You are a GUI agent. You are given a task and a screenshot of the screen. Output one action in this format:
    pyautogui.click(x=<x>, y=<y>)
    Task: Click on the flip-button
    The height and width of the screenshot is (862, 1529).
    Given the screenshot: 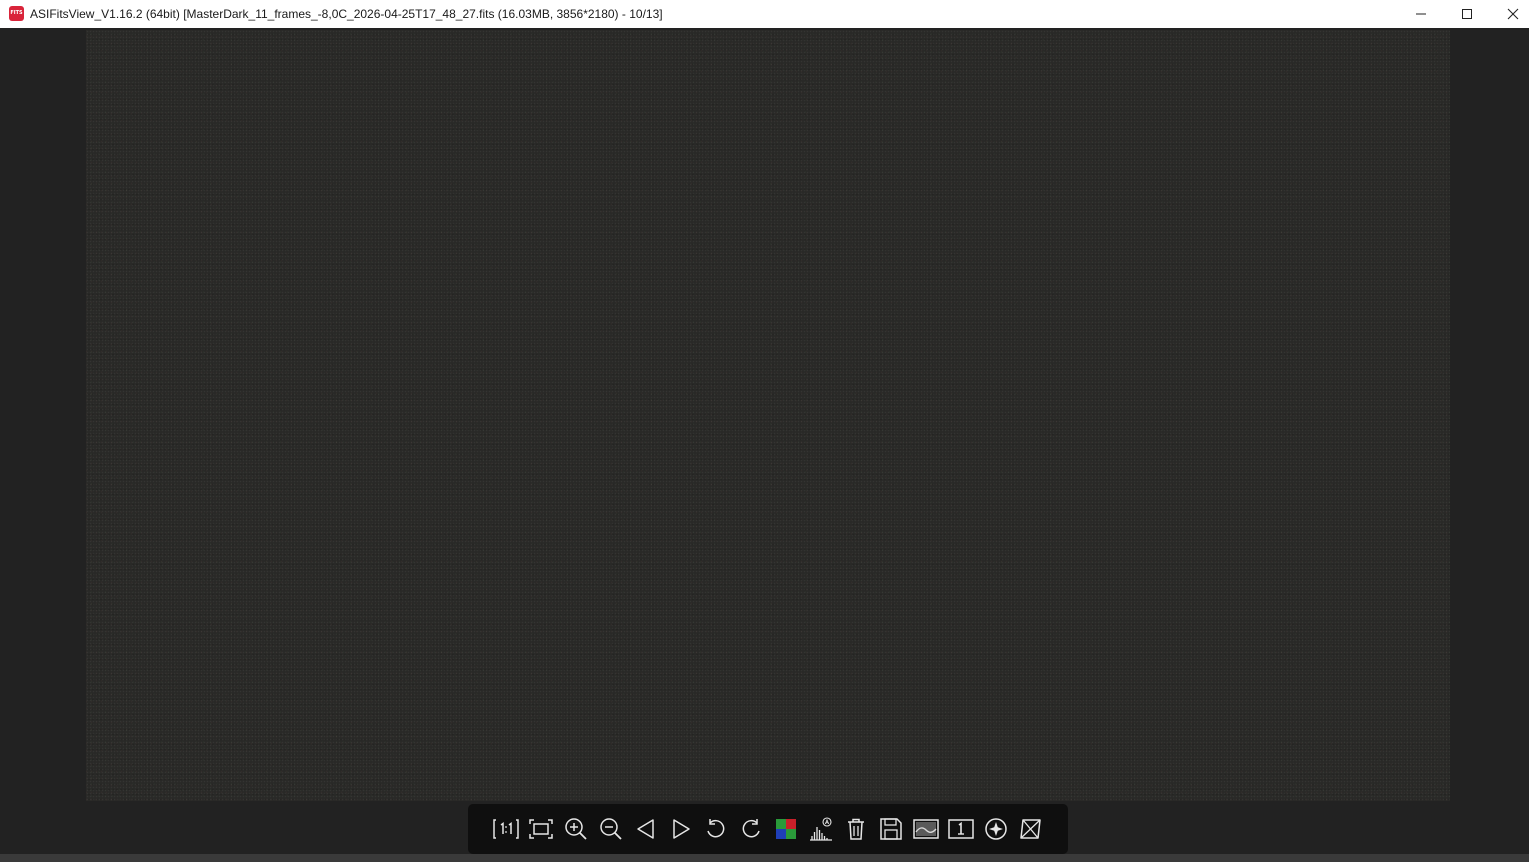 What is the action you would take?
    pyautogui.click(x=1030, y=829)
    